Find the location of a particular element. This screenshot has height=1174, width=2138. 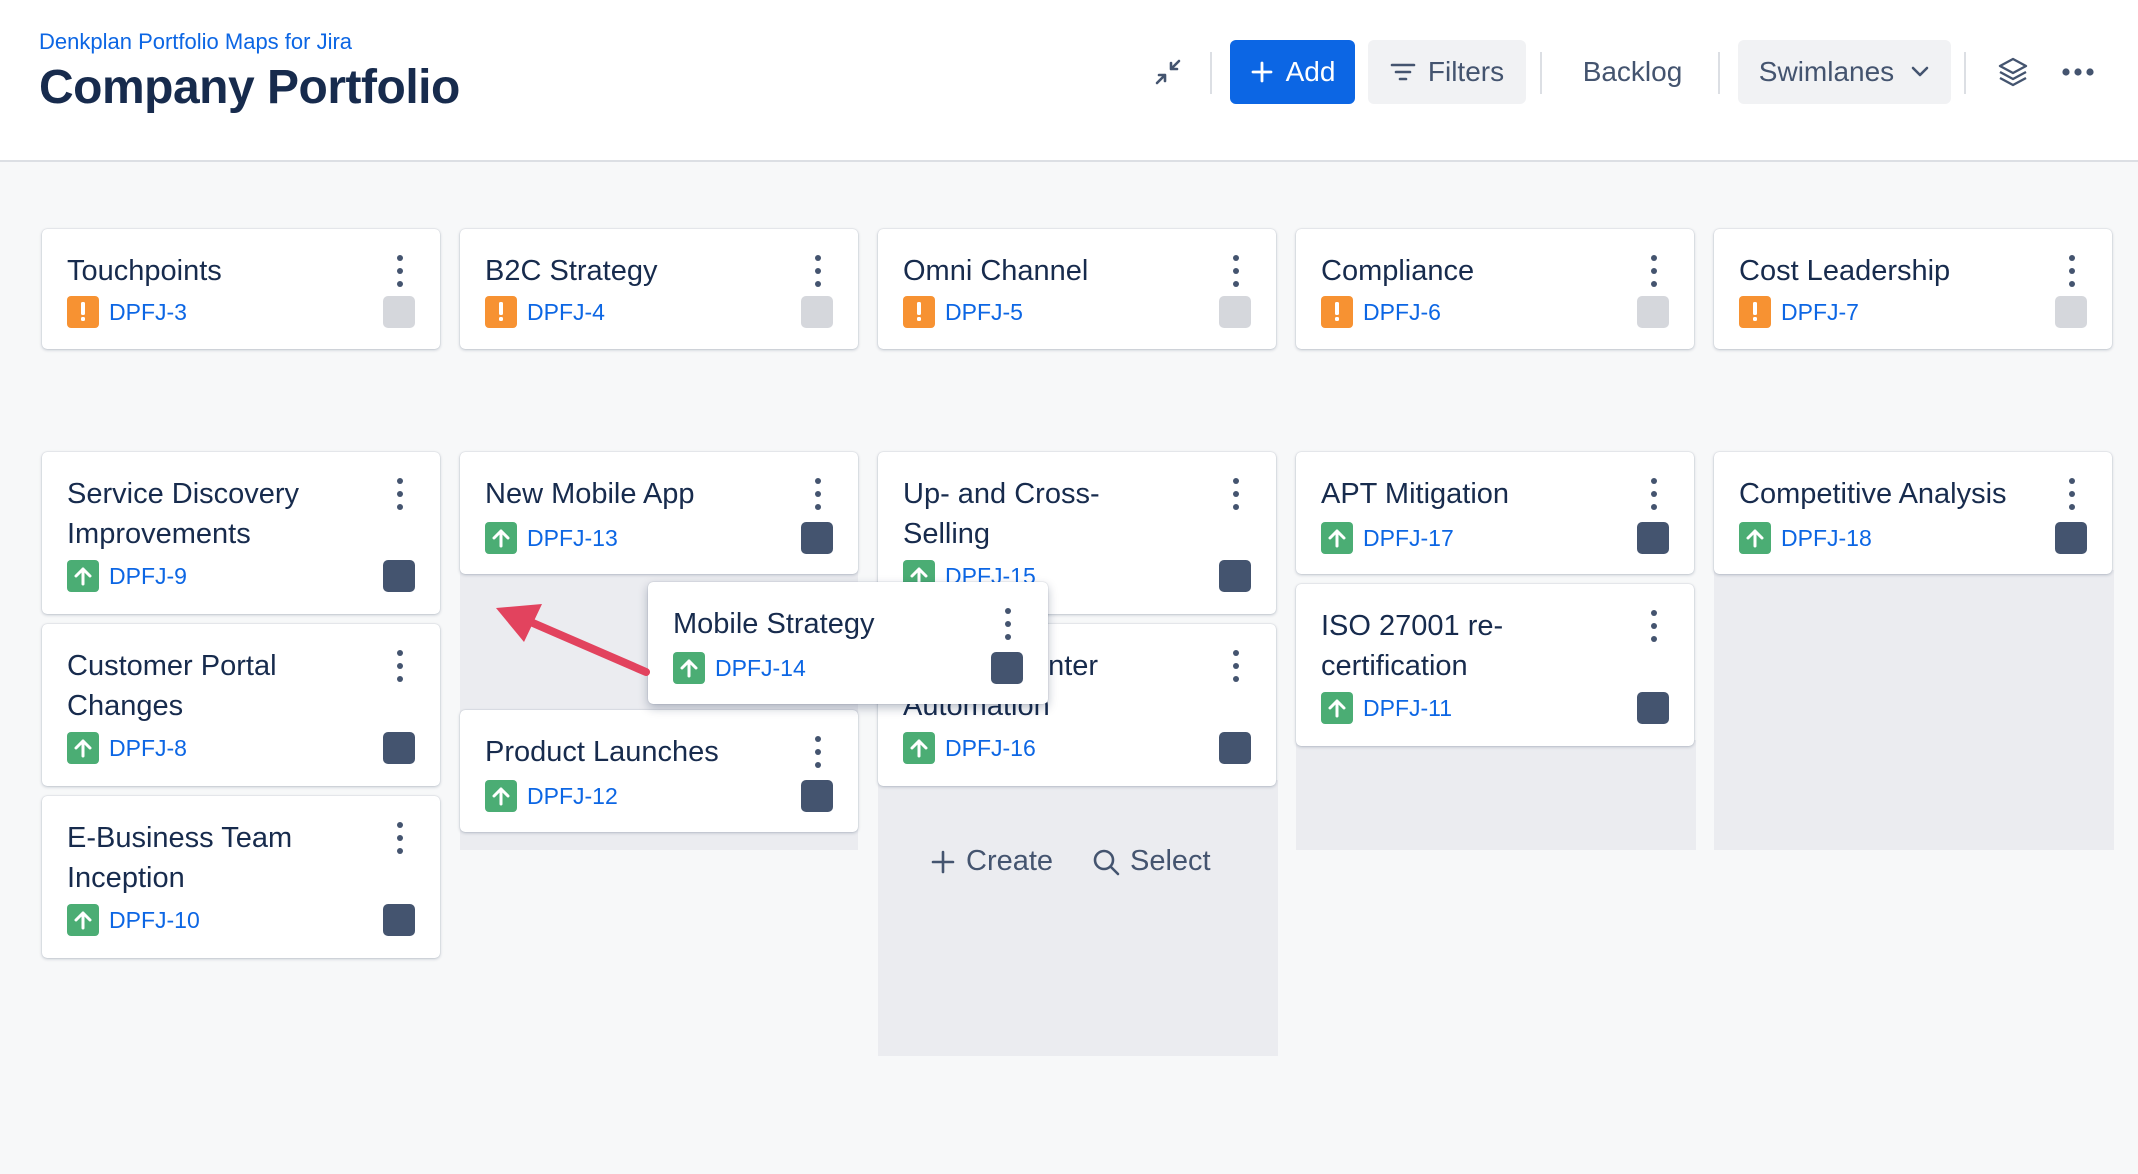

collapse-button is located at coordinates (1168, 72).